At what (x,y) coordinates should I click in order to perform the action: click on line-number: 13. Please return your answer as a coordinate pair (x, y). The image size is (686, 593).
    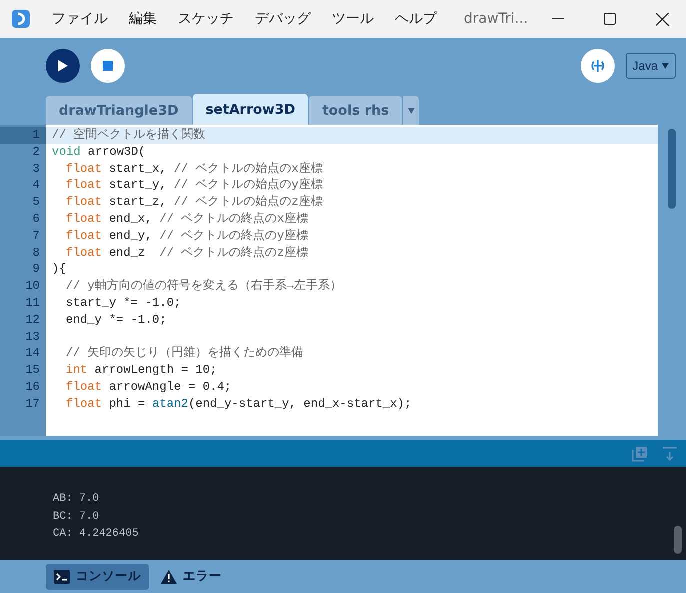
    Looking at the image, I should click on (32, 337).